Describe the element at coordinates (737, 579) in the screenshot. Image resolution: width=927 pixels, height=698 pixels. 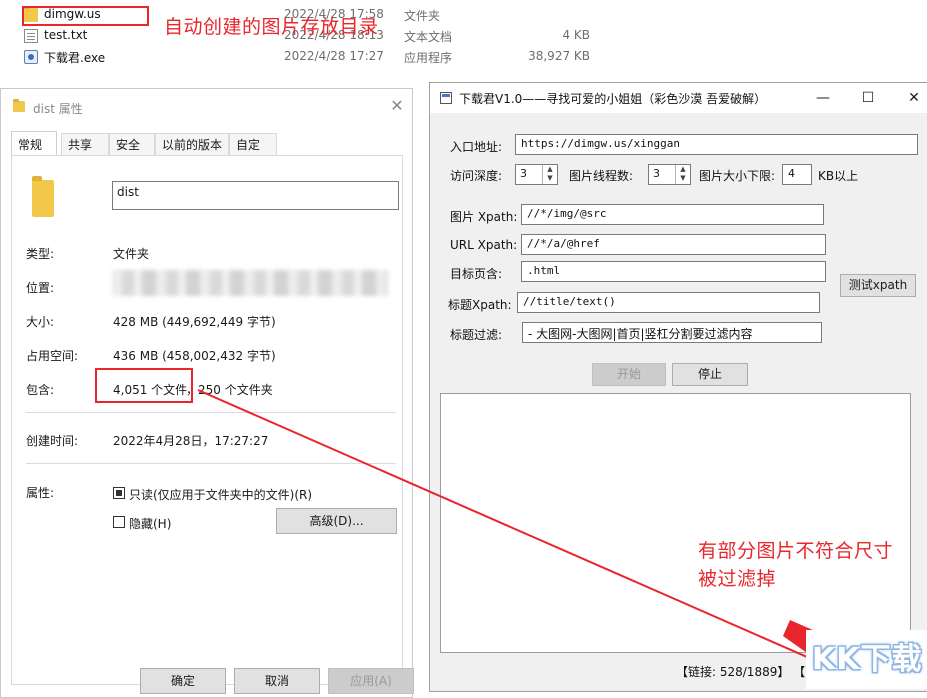
I see `filter-annotation-line2: 被过滤掉` at that location.